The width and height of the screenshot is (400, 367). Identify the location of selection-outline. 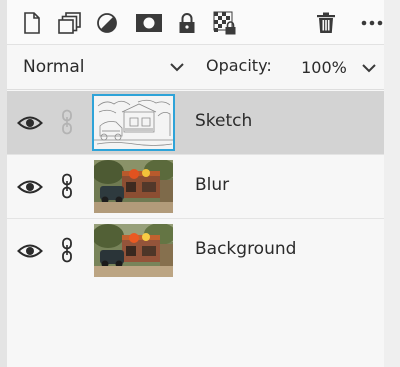
(133, 122).